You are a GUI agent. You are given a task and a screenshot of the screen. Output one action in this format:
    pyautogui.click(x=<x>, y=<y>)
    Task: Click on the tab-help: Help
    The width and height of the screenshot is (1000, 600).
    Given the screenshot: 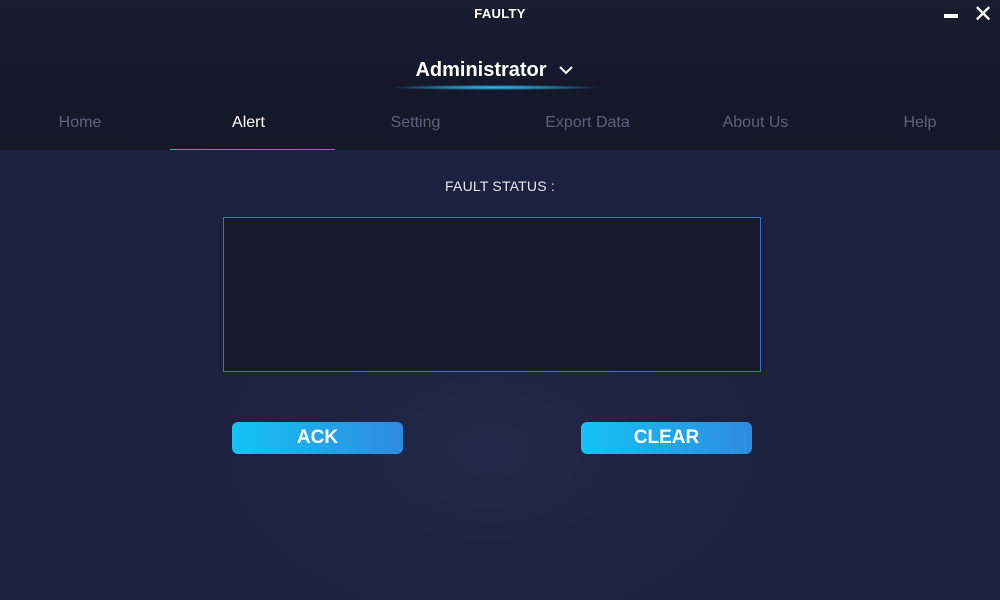 What is the action you would take?
    pyautogui.click(x=920, y=127)
    